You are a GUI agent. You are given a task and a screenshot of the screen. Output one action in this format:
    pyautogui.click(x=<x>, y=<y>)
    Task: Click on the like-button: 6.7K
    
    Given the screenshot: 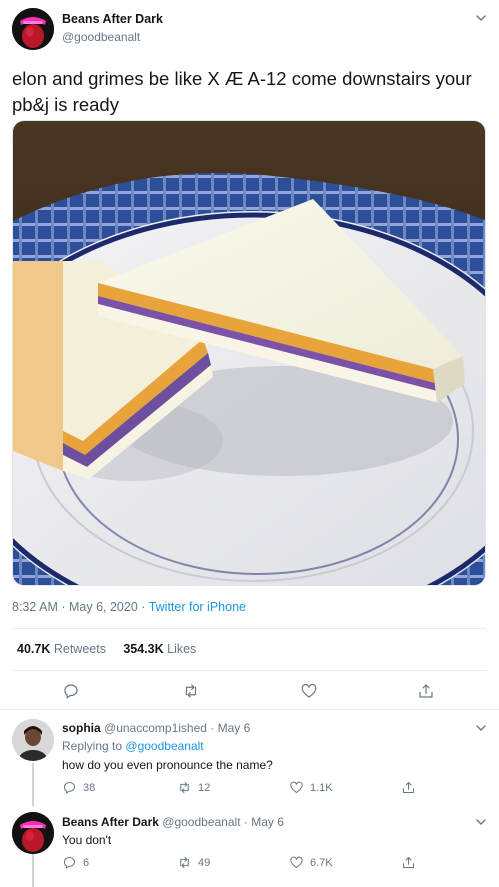 What is the action you would take?
    pyautogui.click(x=311, y=862)
    